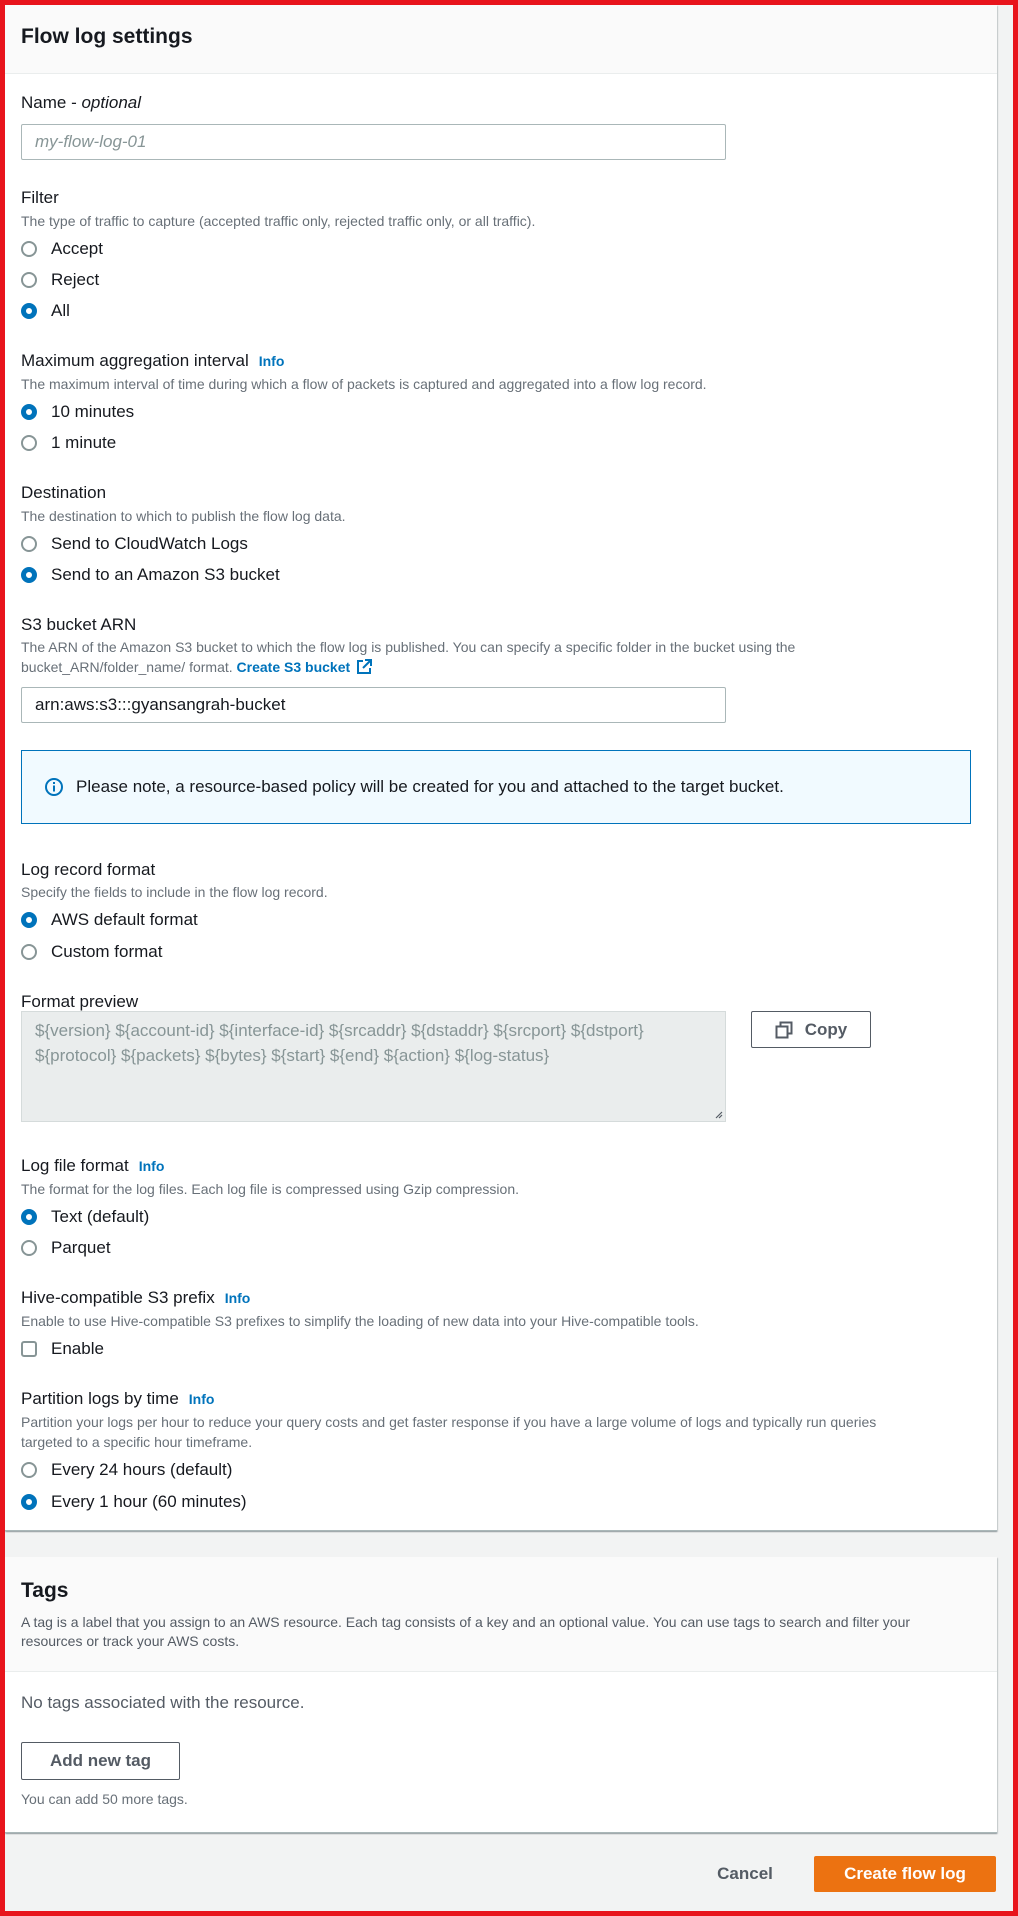  I want to click on resize-handle-icon, so click(718, 1114).